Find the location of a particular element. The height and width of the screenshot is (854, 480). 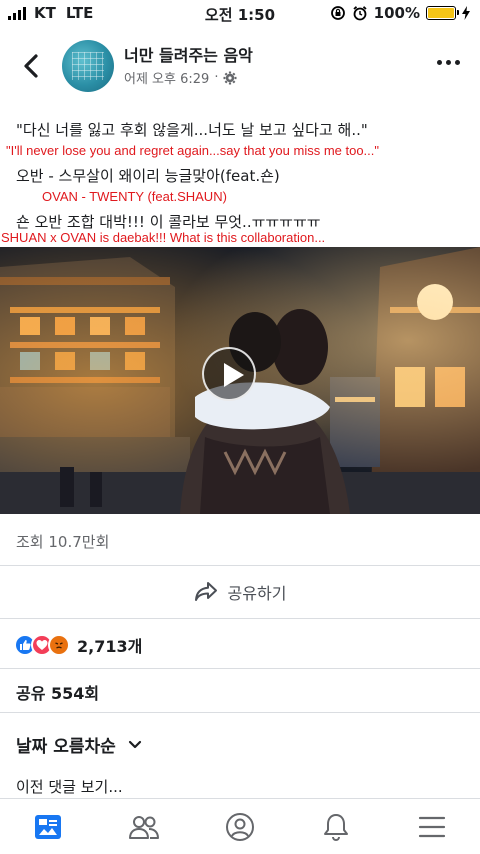

tab-profile is located at coordinates (240, 827).